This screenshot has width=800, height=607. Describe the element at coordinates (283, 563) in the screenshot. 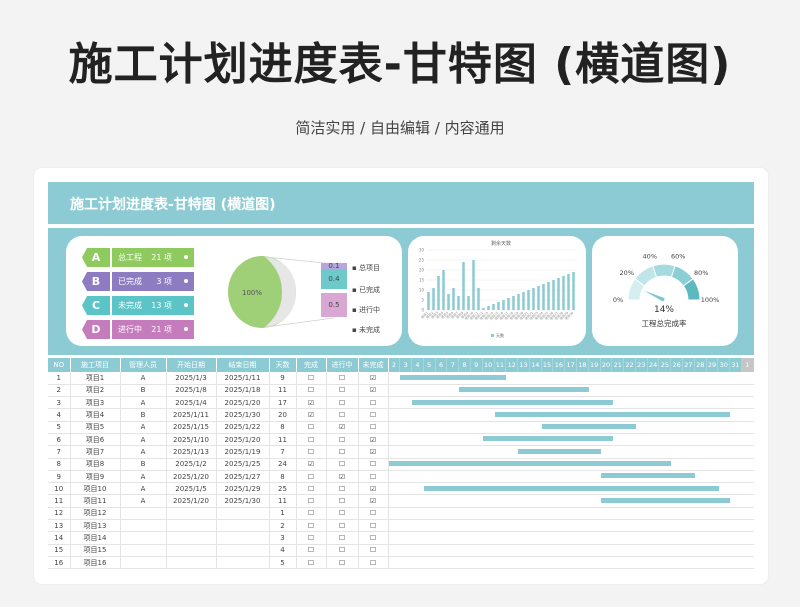

I see `duration: 5` at that location.